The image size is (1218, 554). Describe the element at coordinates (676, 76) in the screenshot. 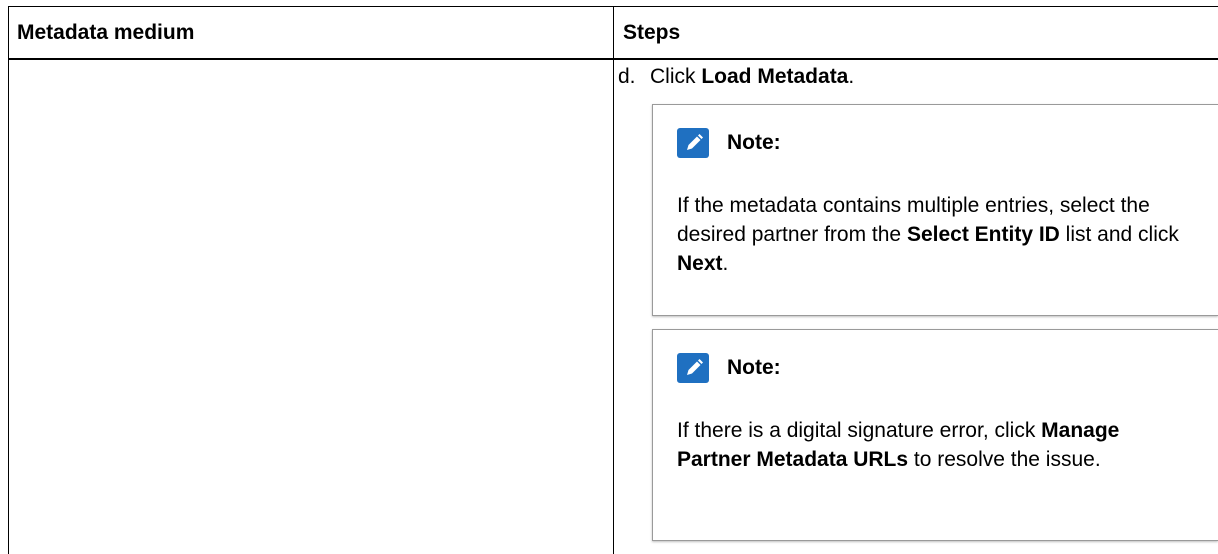

I see `step-text-before: Click` at that location.